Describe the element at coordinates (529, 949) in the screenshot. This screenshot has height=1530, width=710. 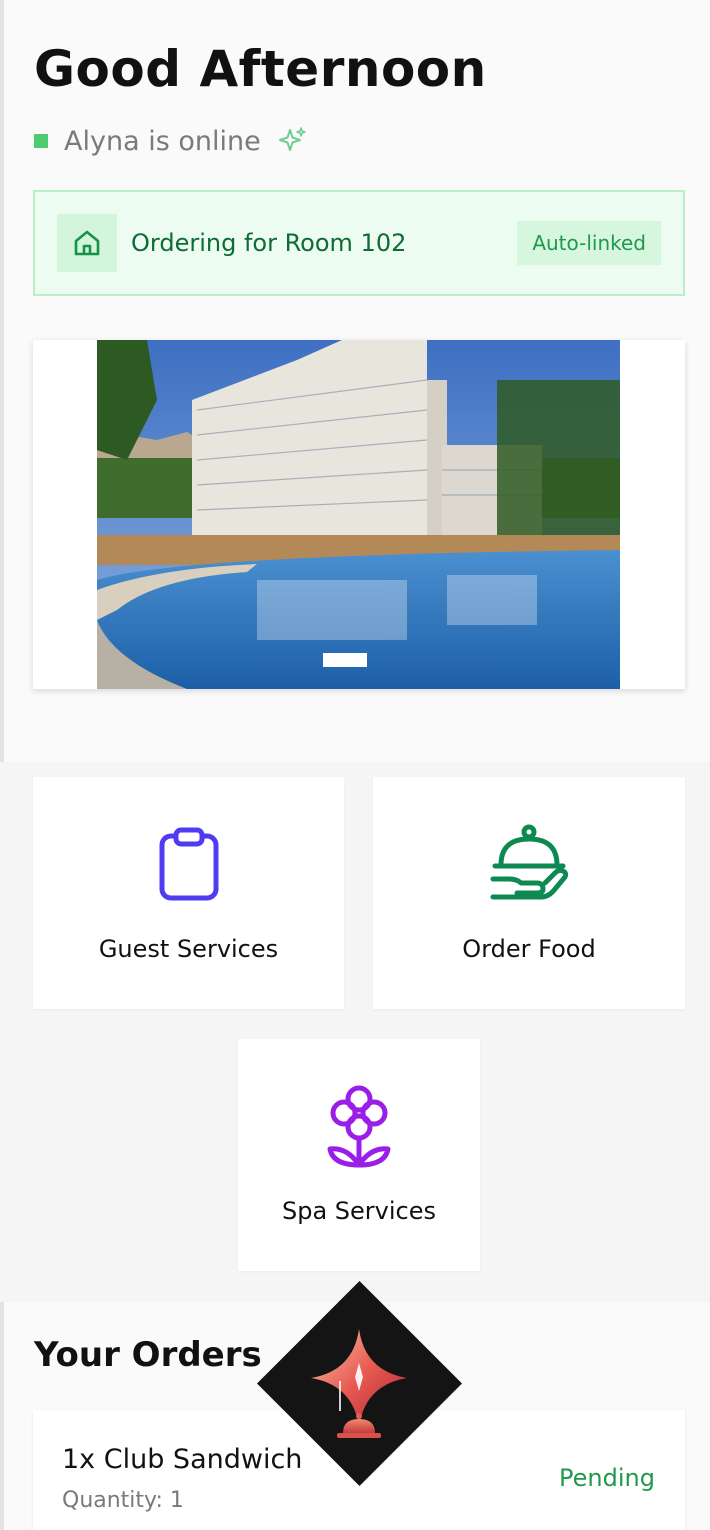
I see `order-food-label: Order Food` at that location.